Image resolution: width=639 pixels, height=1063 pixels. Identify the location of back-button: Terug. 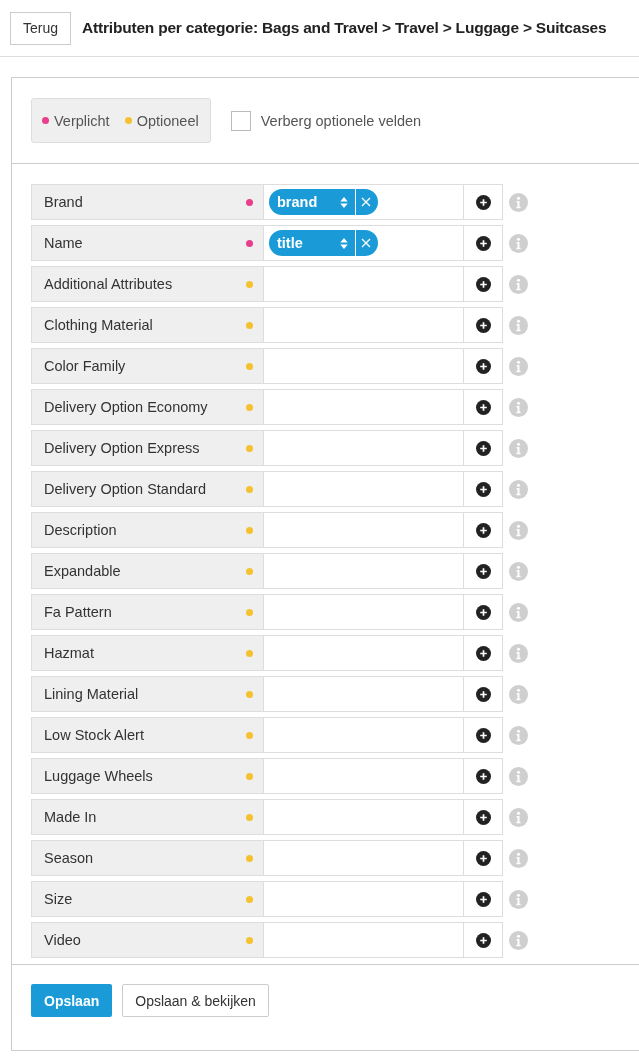
(41, 28).